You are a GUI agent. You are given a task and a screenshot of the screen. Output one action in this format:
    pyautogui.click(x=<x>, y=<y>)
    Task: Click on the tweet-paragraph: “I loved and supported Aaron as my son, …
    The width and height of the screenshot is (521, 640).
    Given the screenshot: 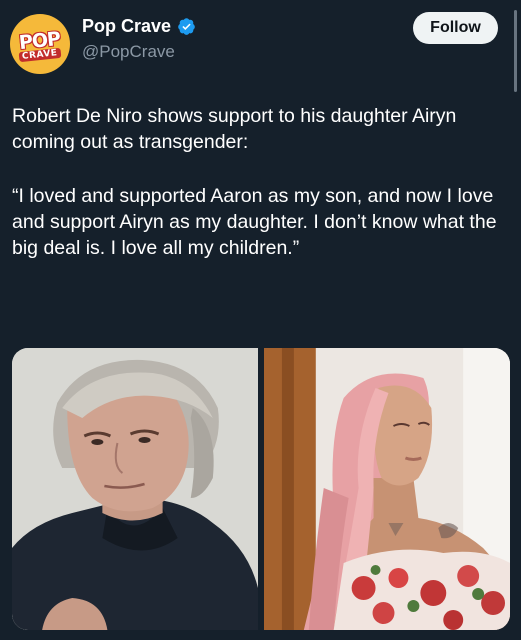 What is the action you would take?
    pyautogui.click(x=254, y=222)
    